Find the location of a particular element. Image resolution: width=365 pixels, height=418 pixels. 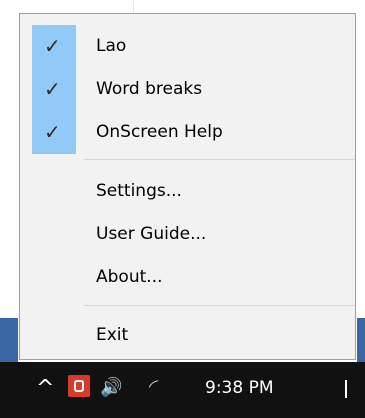

menu-item-label: Word breaks is located at coordinates (149, 89).